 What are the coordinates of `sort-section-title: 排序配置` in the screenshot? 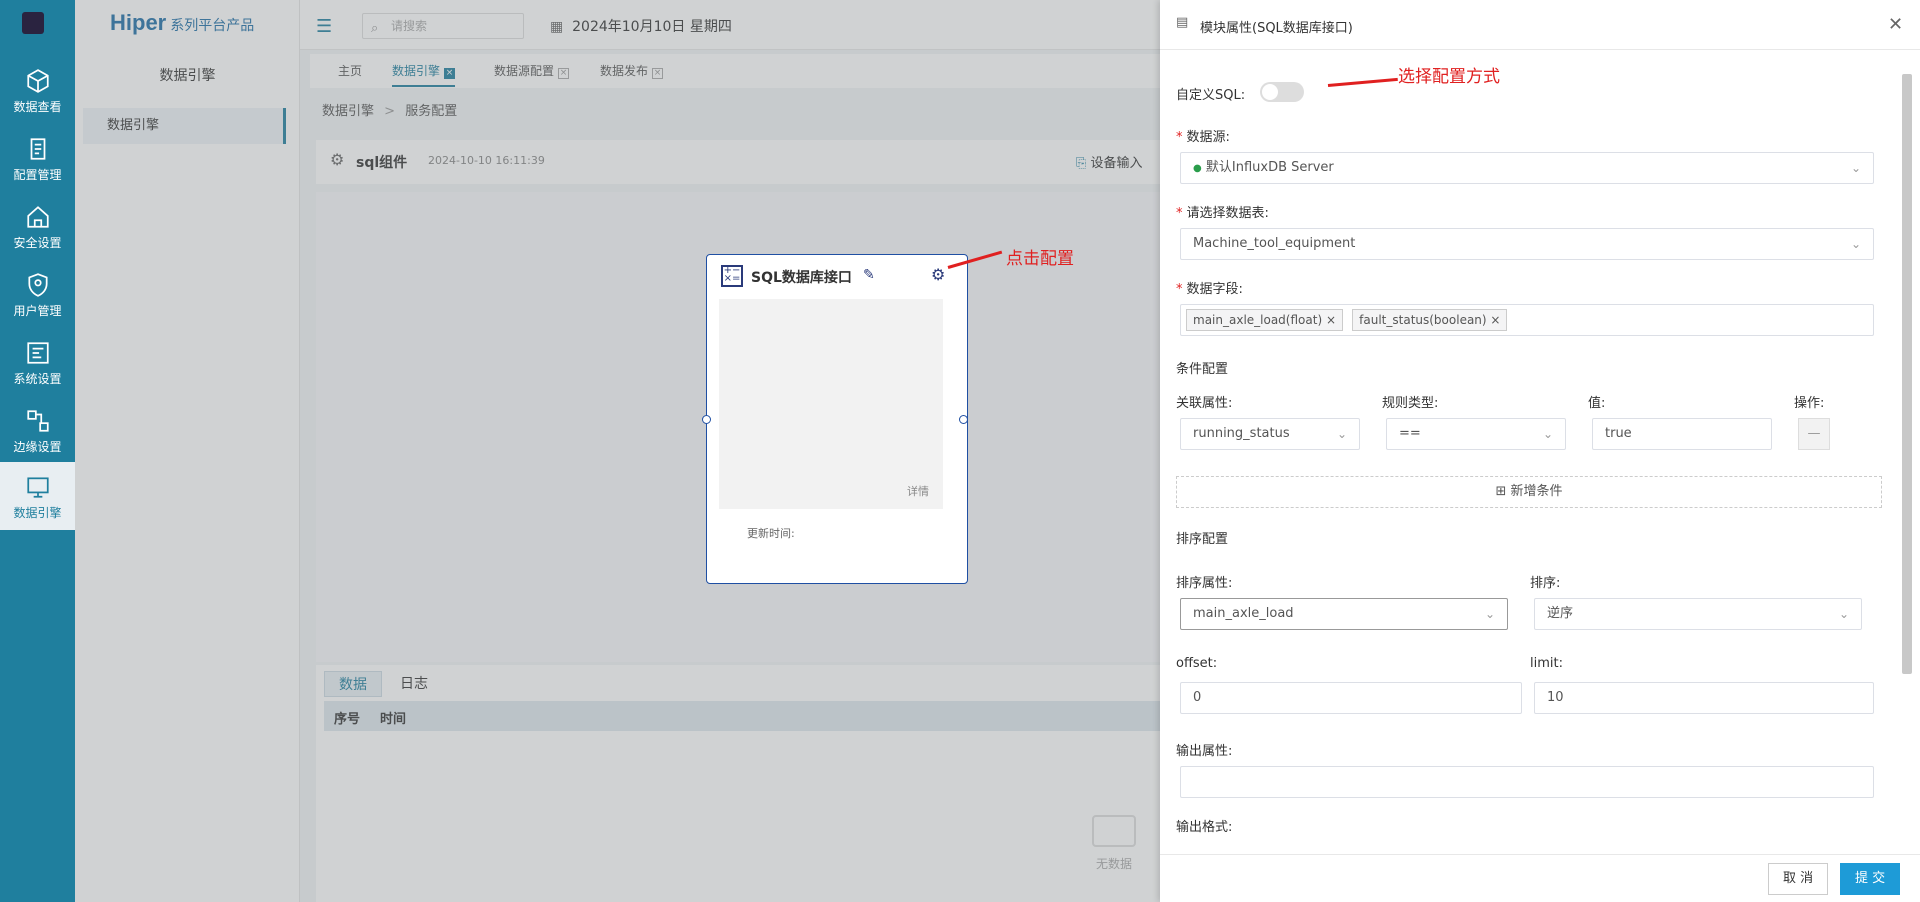 It's located at (1202, 539).